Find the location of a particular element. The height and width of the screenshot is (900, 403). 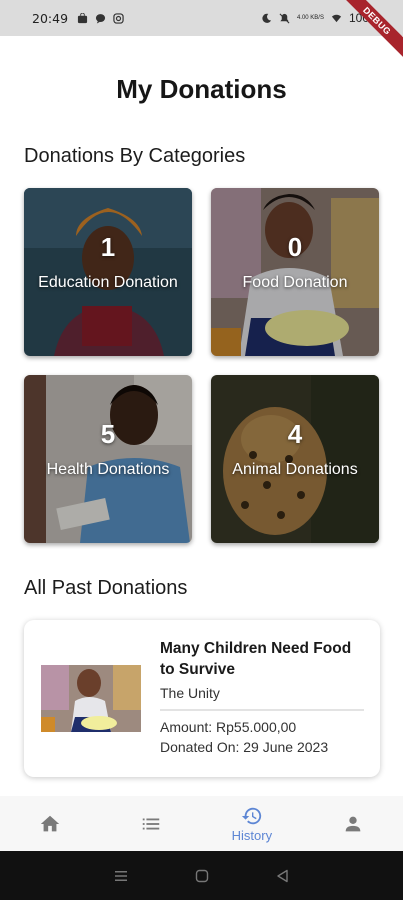

mute-icon is located at coordinates (284, 18).